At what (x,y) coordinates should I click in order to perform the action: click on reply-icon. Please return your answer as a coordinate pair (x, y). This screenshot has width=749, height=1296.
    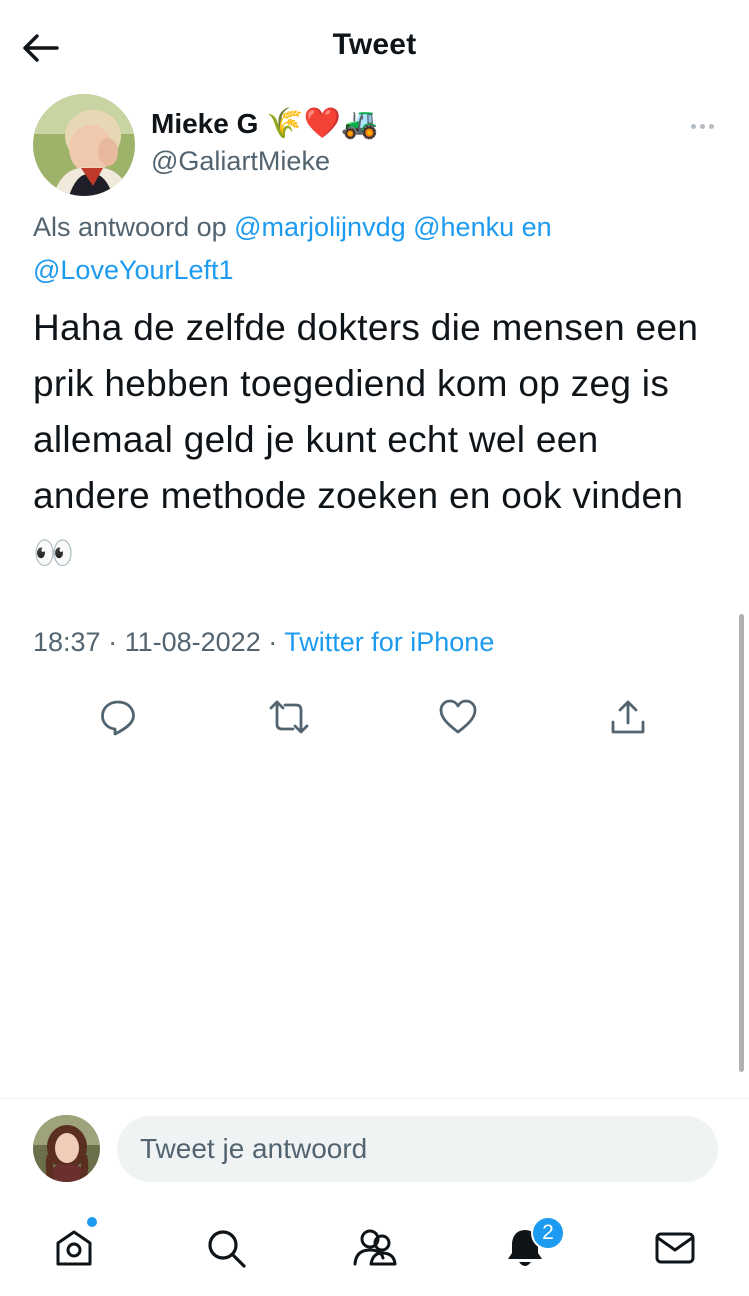
    Looking at the image, I should click on (118, 718).